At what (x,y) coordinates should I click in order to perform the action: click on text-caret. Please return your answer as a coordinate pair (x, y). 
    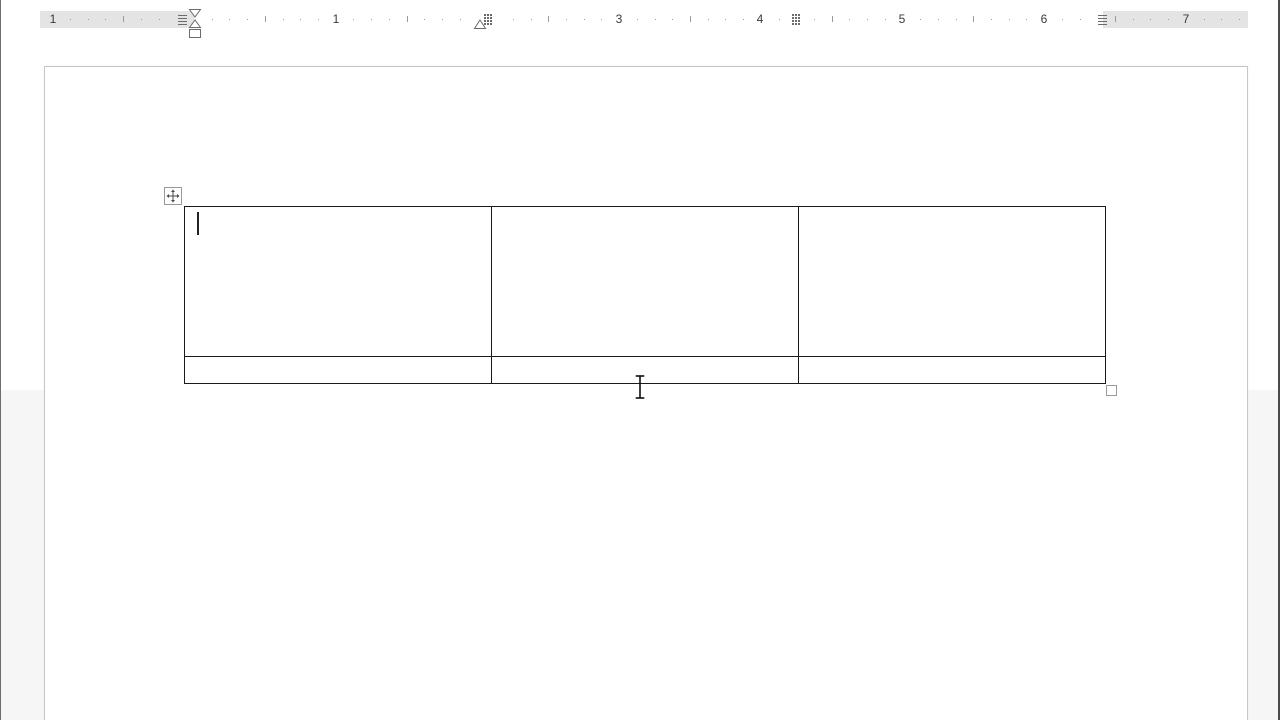
    Looking at the image, I should click on (198, 223).